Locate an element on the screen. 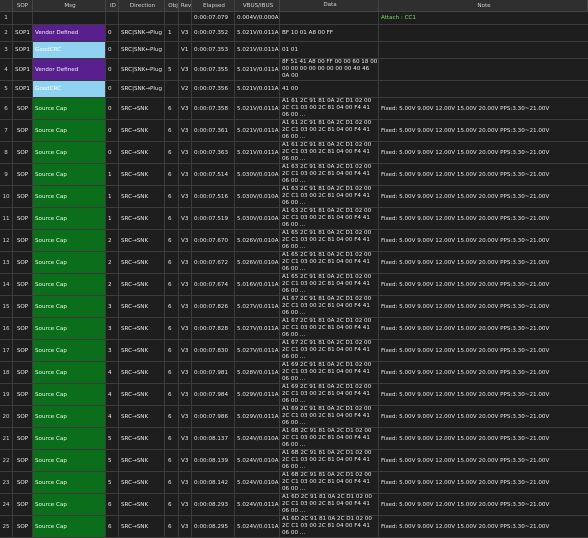 The image size is (588, 538). elapsed-cell: 0:00:07.672 is located at coordinates (213, 262).